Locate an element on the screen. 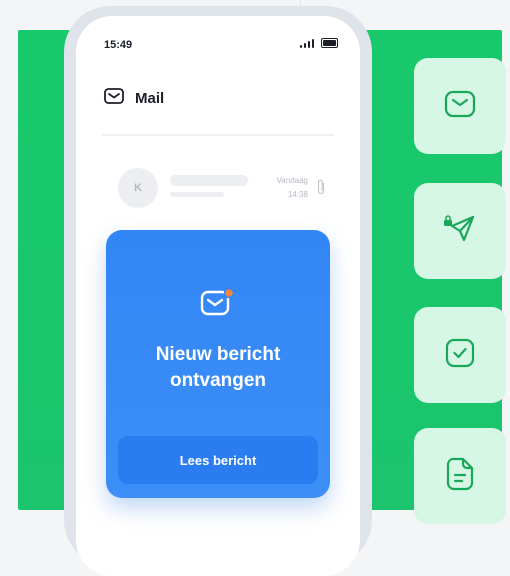 This screenshot has width=510, height=576. subject-placeholder is located at coordinates (197, 194).